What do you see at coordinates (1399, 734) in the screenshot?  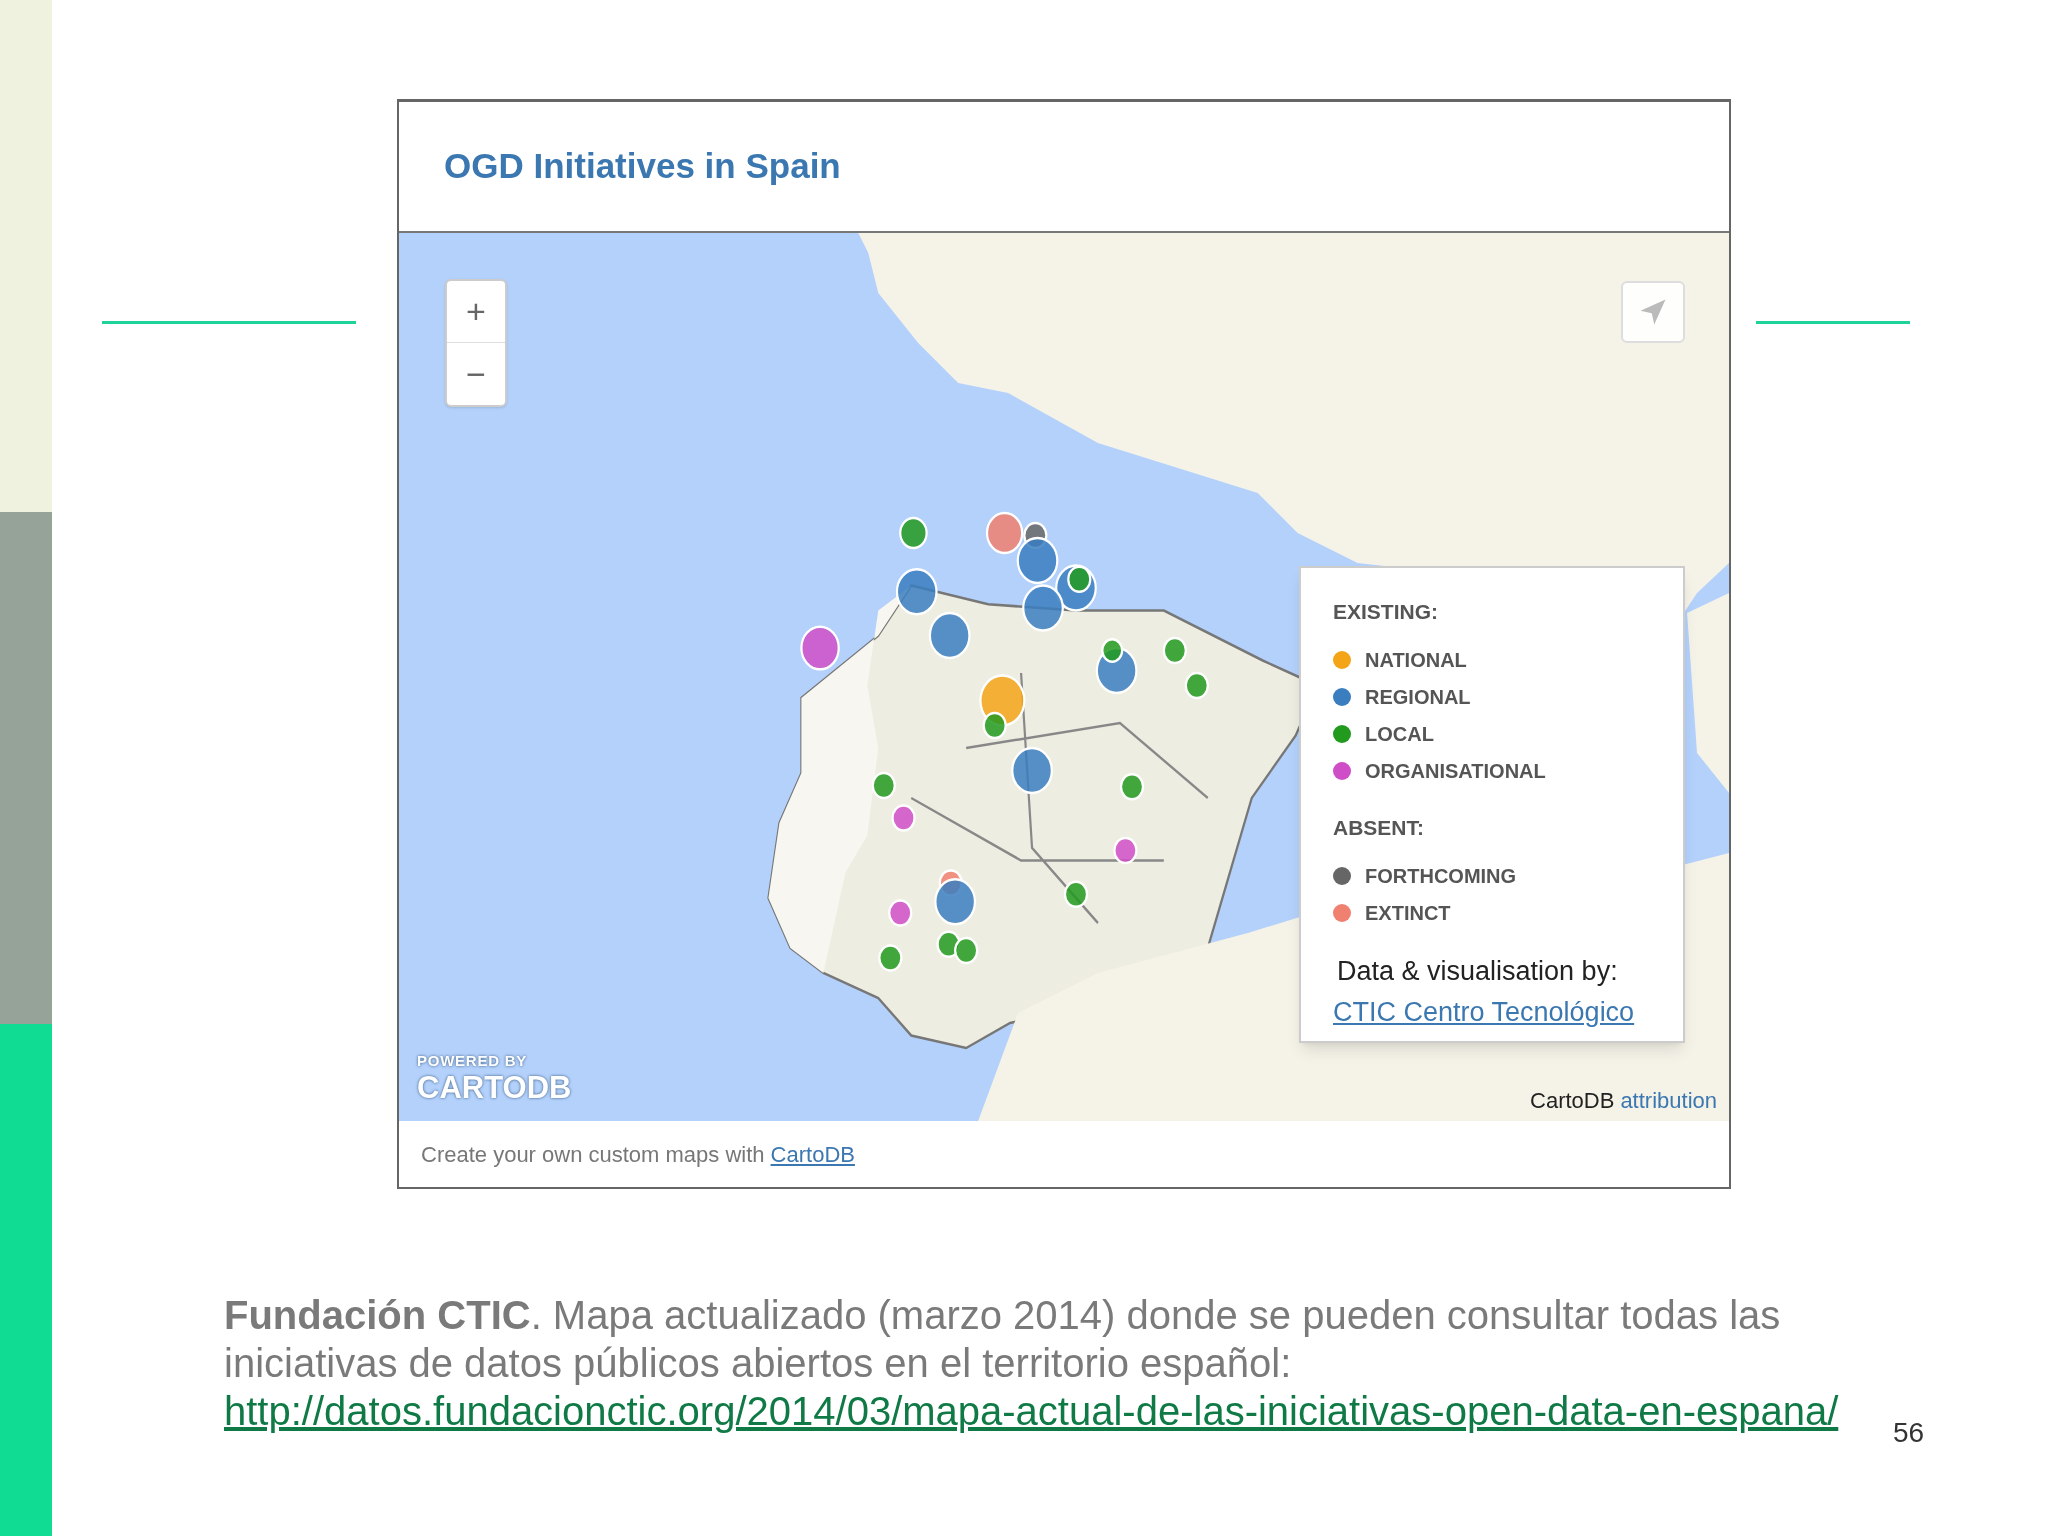 I see `legend-label: LOCAL` at bounding box center [1399, 734].